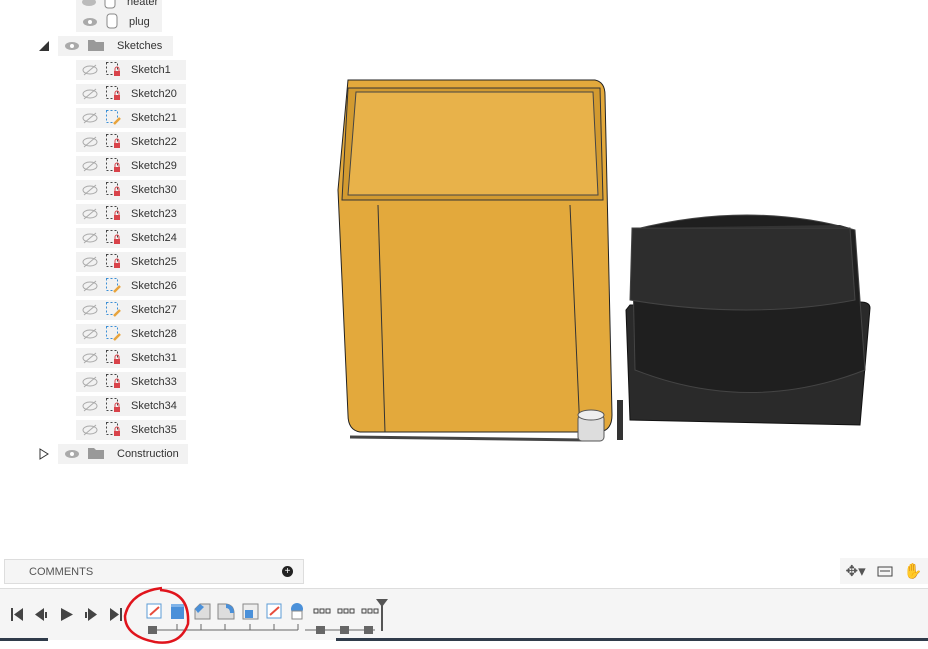 This screenshot has width=928, height=649. Describe the element at coordinates (154, 142) in the screenshot. I see `sketch-label: Sketch22` at that location.